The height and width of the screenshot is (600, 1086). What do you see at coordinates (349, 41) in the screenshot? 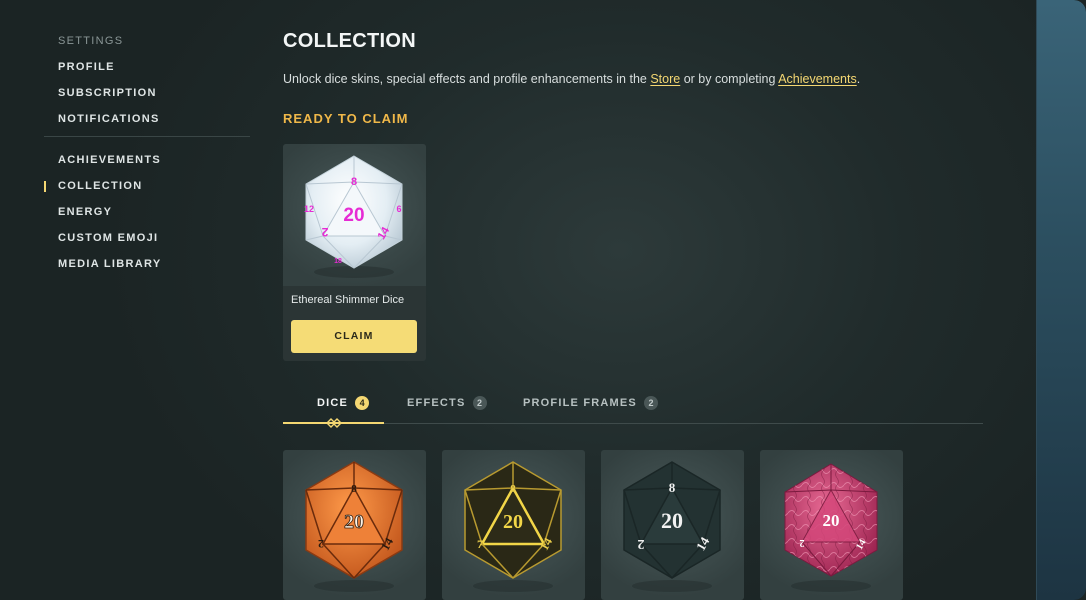
I see `page-title: COLLECTION` at bounding box center [349, 41].